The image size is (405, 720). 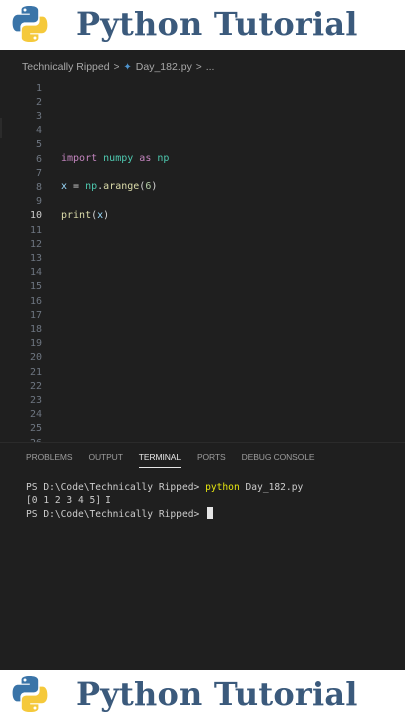 I want to click on editor-line: 24, so click(x=202, y=415).